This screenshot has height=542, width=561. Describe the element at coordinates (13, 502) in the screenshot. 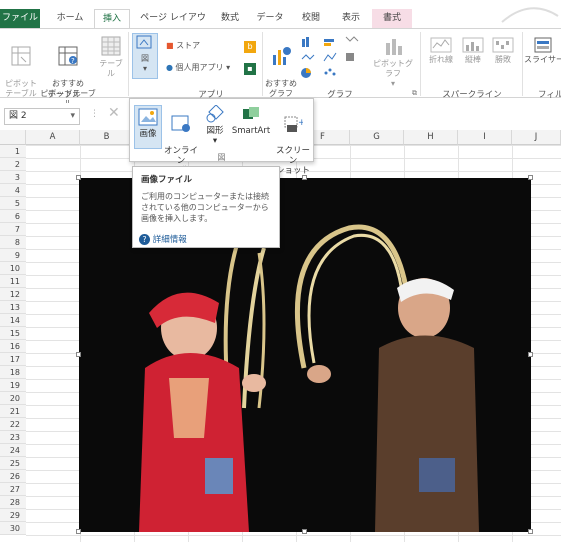

I see `row-header: 28` at that location.